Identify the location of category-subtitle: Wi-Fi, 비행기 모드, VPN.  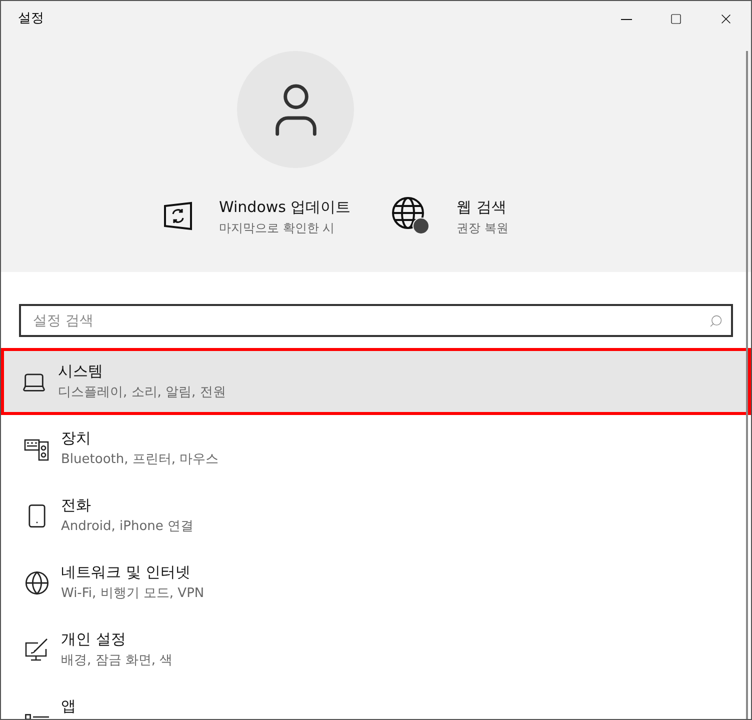
(132, 593).